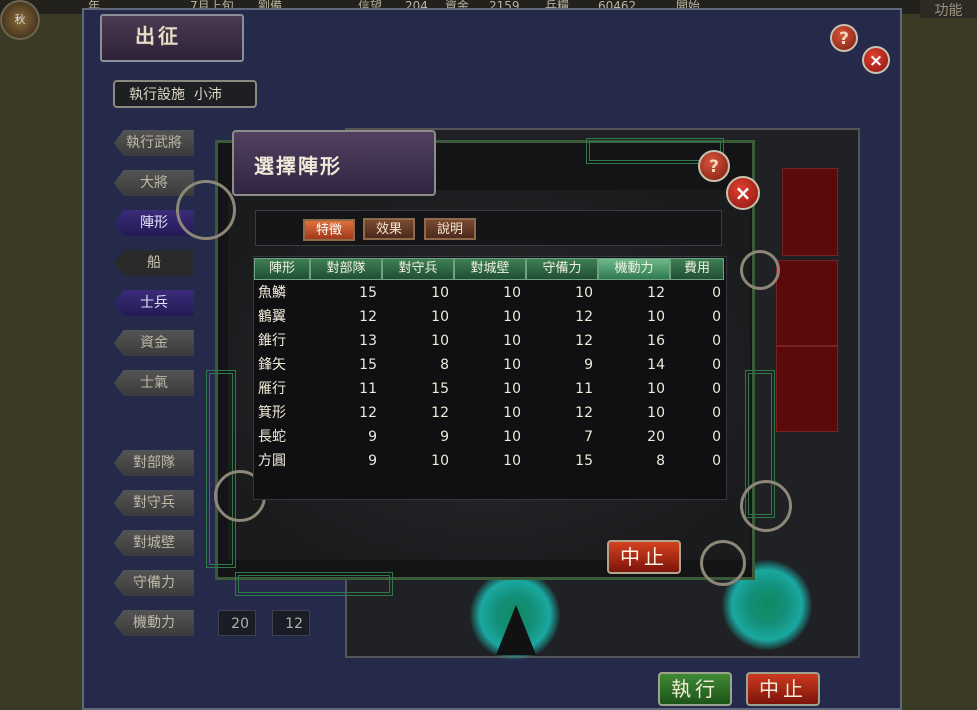 The height and width of the screenshot is (710, 977). I want to click on formation-stat: 20, so click(656, 437).